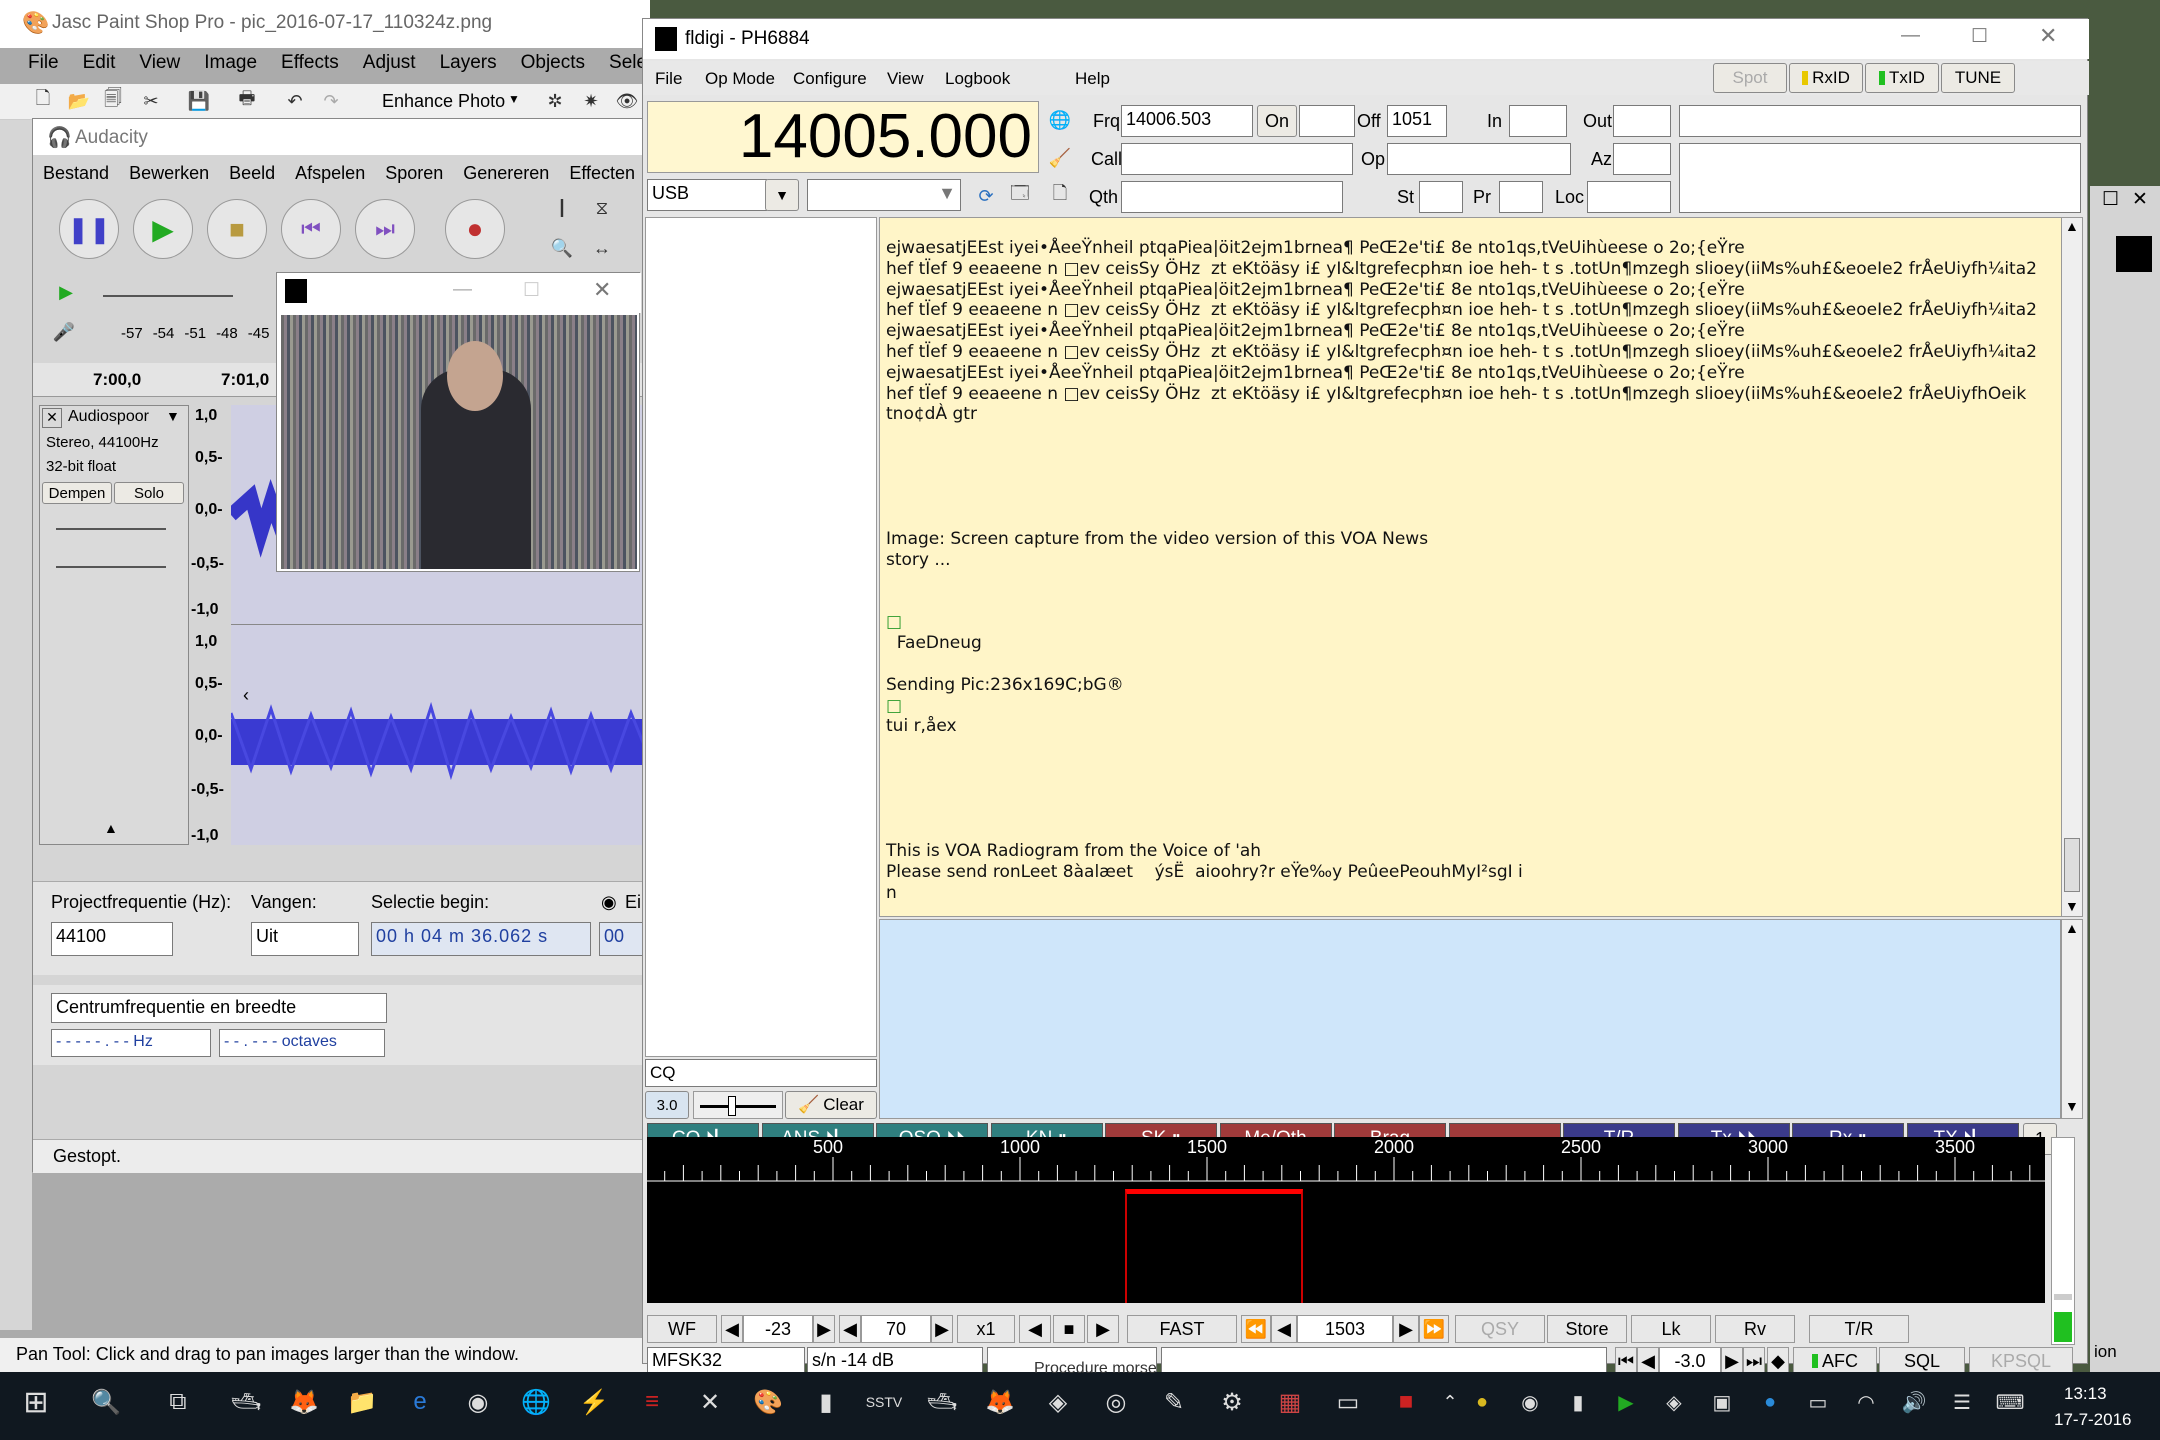 The width and height of the screenshot is (2160, 1440). I want to click on tray-icon-6: ▣, so click(1722, 1402).